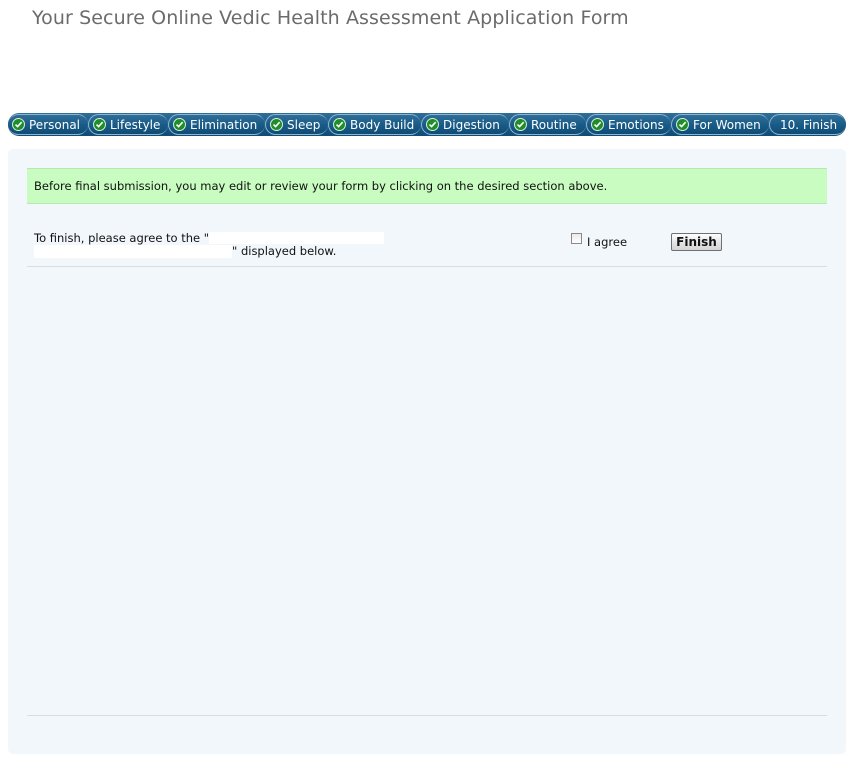 The image size is (853, 762). Describe the element at coordinates (297, 238) in the screenshot. I see `terms-link` at that location.